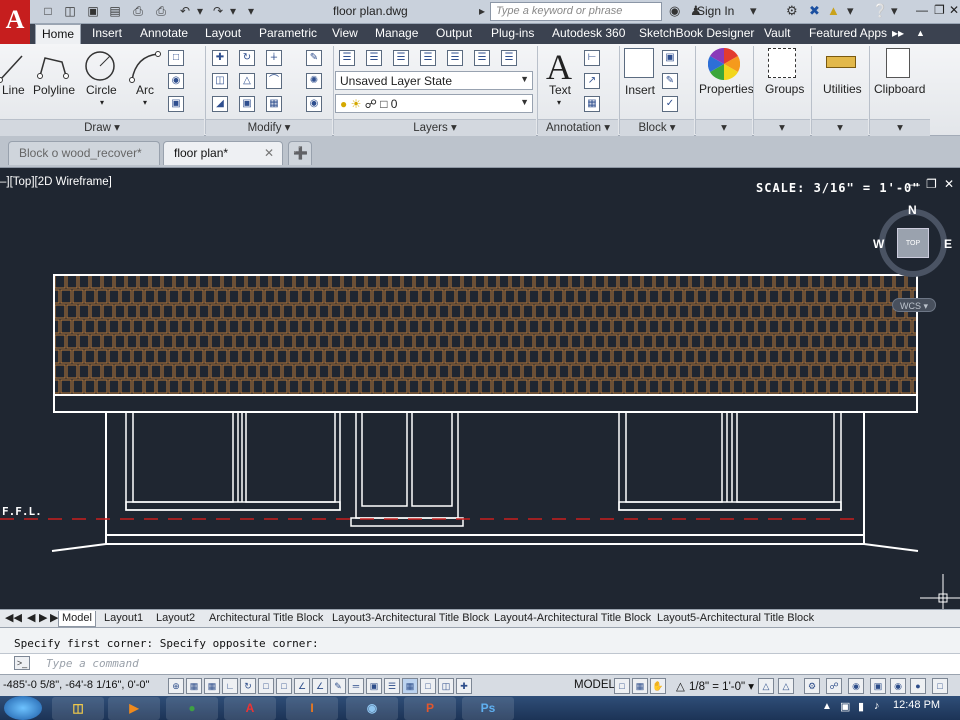  Describe the element at coordinates (372, 708) in the screenshot. I see `viewer-icon: ◉` at that location.